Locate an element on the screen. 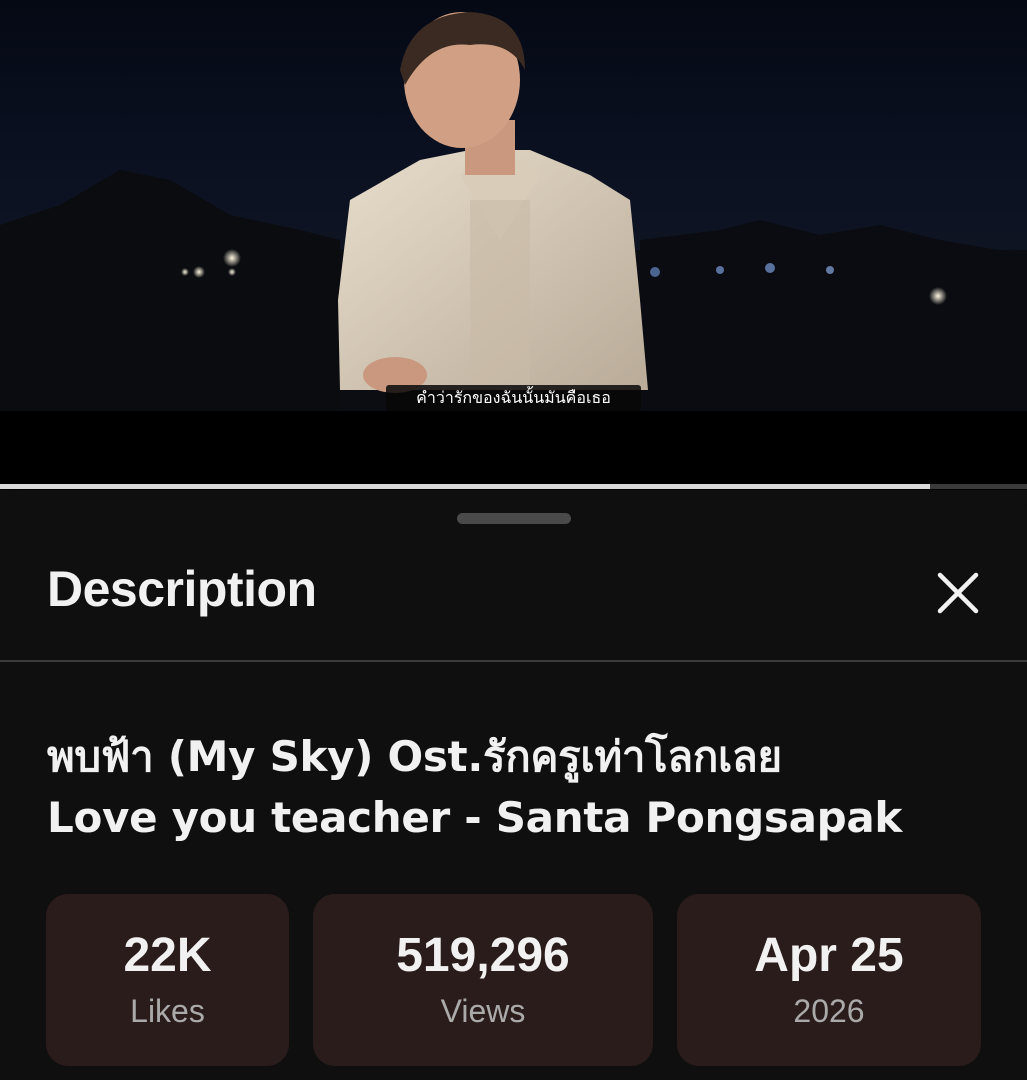 This screenshot has height=1080, width=1027. views-label: Views is located at coordinates (483, 1011).